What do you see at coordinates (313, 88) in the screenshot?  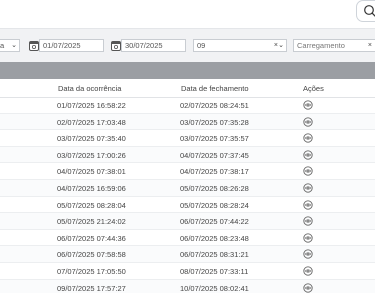 I see `header-actions: Ações` at bounding box center [313, 88].